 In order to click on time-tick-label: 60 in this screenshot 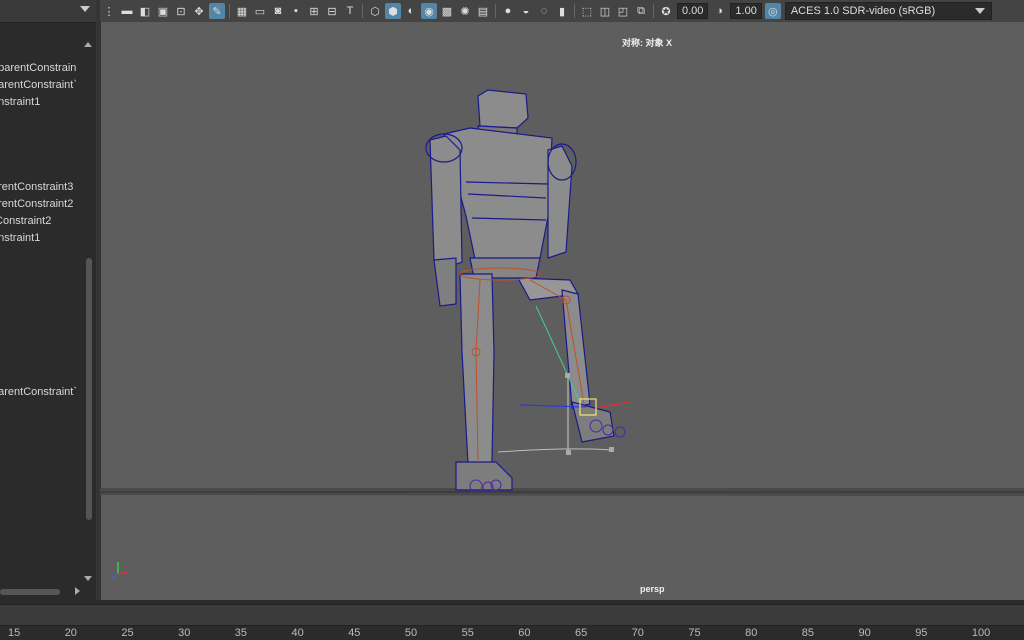, I will do `click(524, 633)`.